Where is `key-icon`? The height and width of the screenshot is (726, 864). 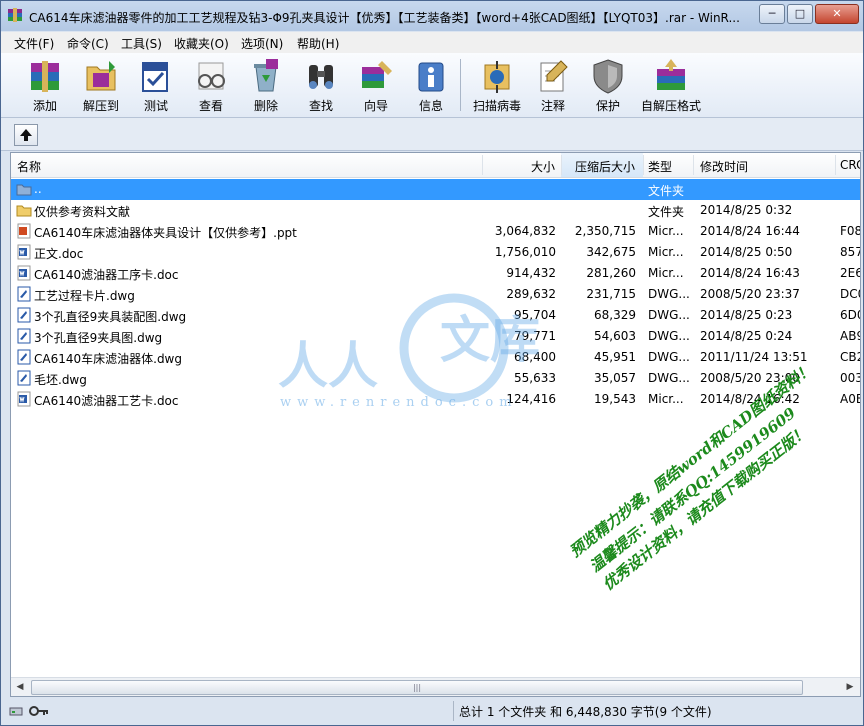 key-icon is located at coordinates (39, 711).